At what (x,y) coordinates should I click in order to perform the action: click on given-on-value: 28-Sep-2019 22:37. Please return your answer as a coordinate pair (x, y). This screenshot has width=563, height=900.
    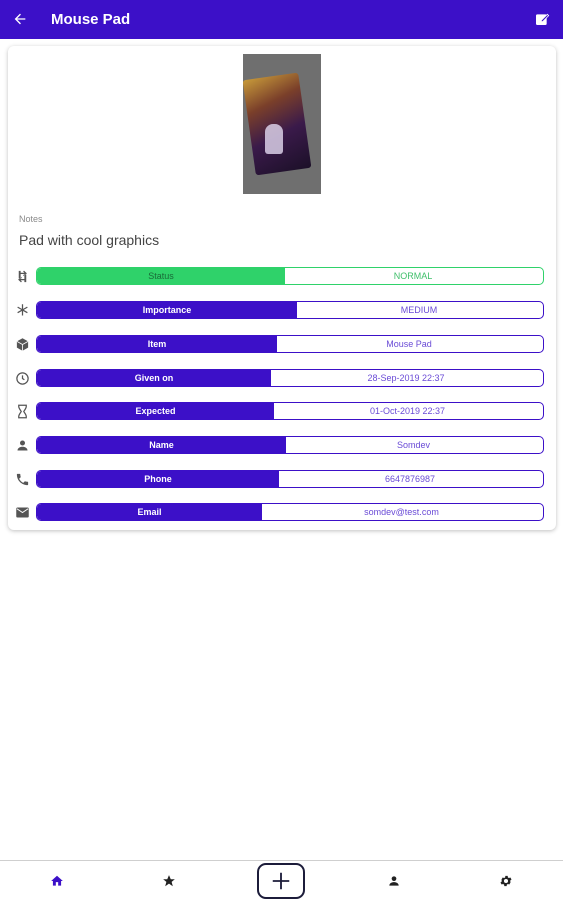
    Looking at the image, I should click on (406, 378).